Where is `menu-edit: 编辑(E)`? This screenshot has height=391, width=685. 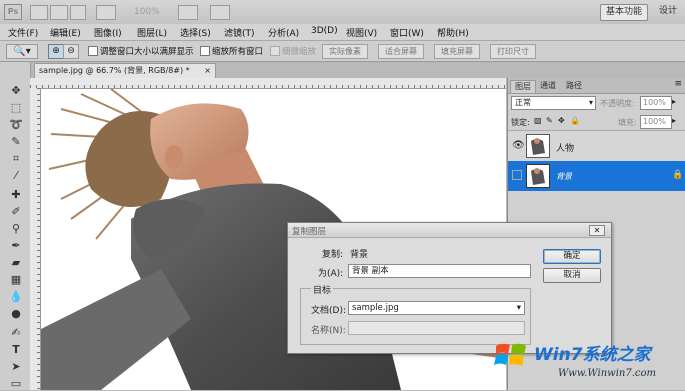 menu-edit: 编辑(E) is located at coordinates (65, 32).